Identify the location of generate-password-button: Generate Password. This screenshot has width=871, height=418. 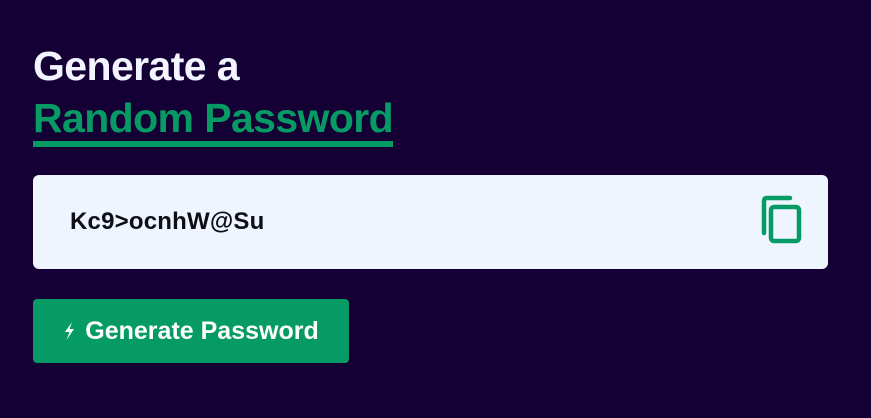
(191, 331).